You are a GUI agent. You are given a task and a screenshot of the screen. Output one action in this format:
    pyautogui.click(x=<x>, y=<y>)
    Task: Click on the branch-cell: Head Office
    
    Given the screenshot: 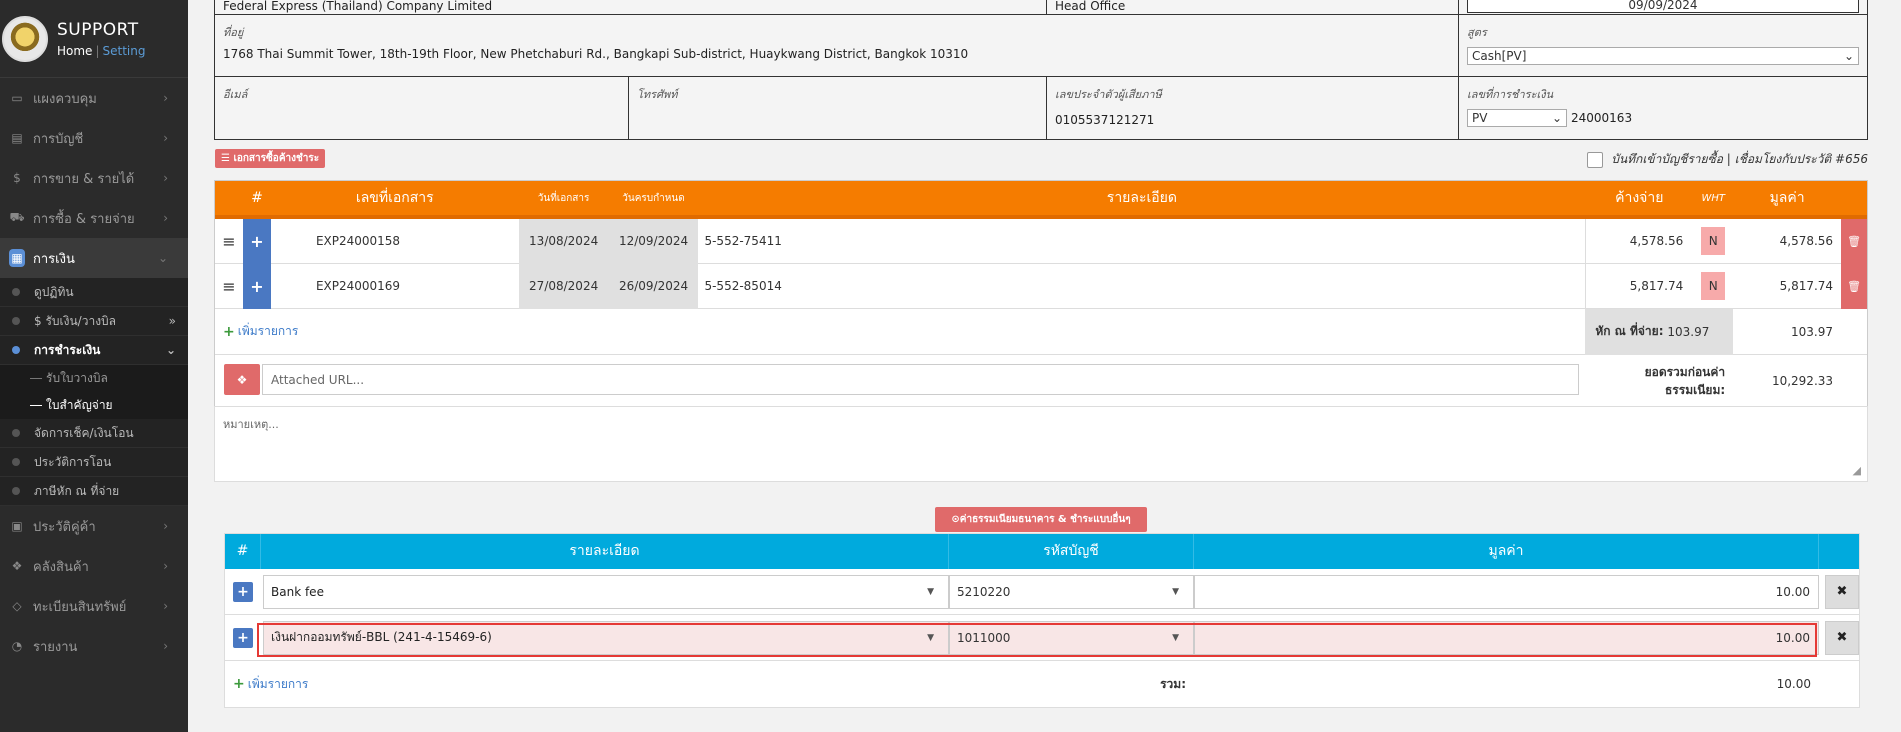 What is the action you would take?
    pyautogui.click(x=1253, y=7)
    